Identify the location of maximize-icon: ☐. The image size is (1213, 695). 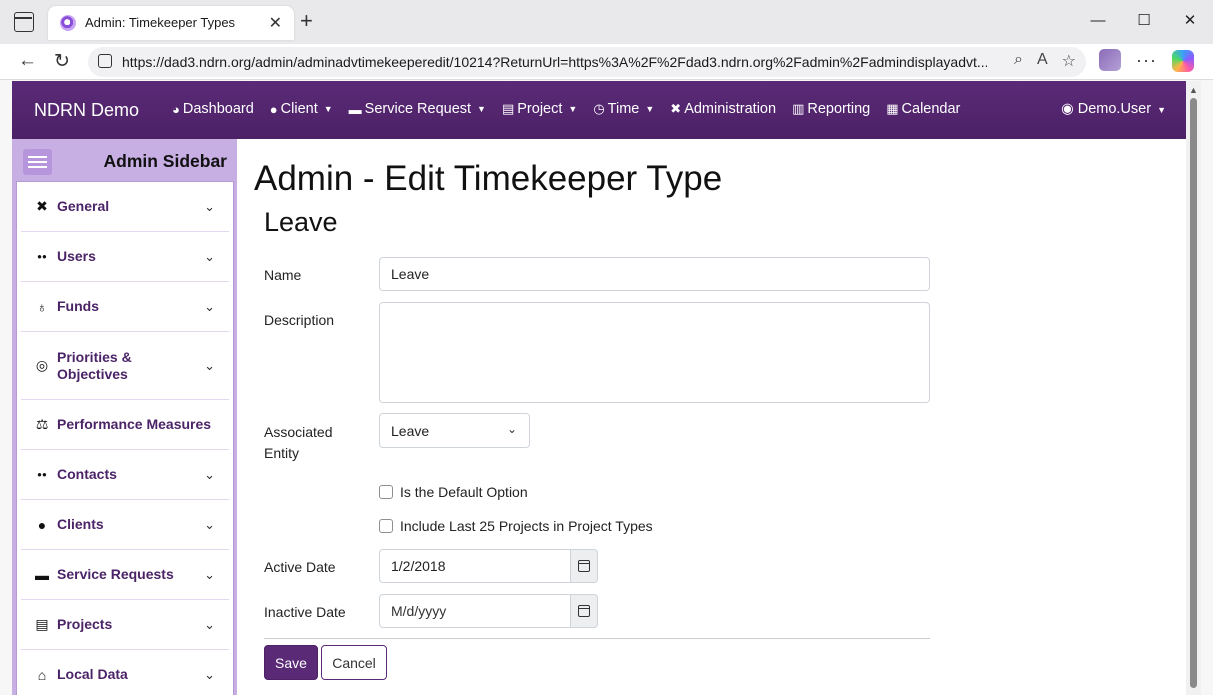
(1144, 20).